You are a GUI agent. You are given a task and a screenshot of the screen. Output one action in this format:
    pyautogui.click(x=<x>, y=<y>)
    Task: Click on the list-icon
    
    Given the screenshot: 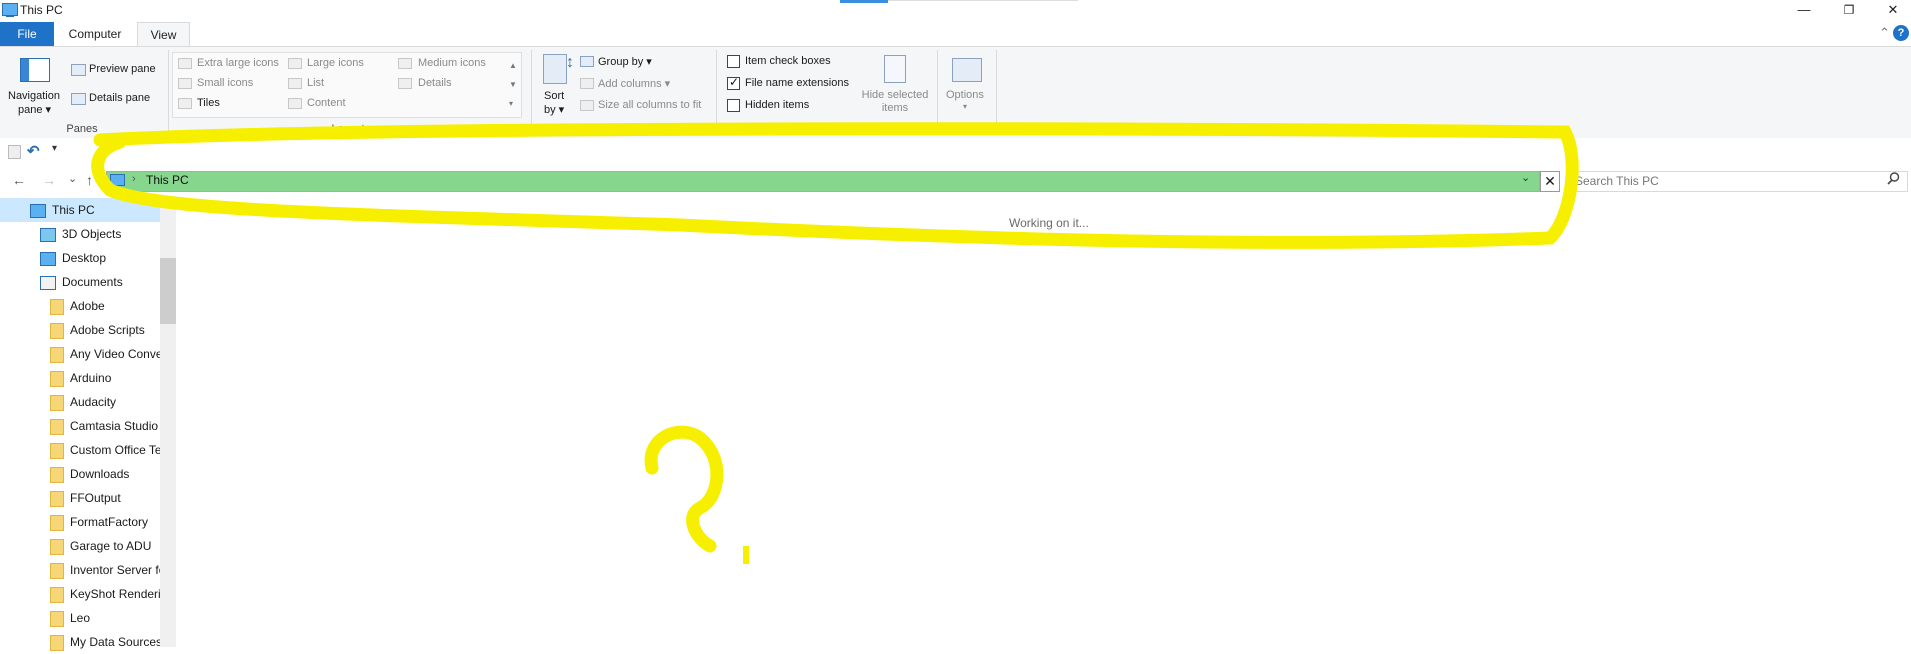 What is the action you would take?
    pyautogui.click(x=295, y=83)
    